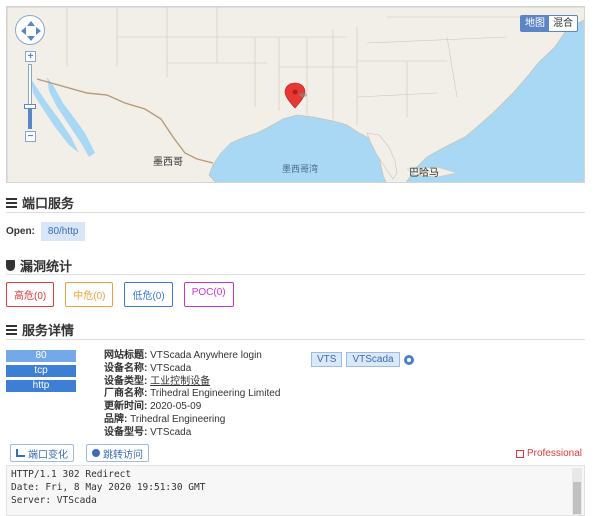 This screenshot has height=516, width=600. I want to click on field-key: 设备名称:, so click(126, 368).